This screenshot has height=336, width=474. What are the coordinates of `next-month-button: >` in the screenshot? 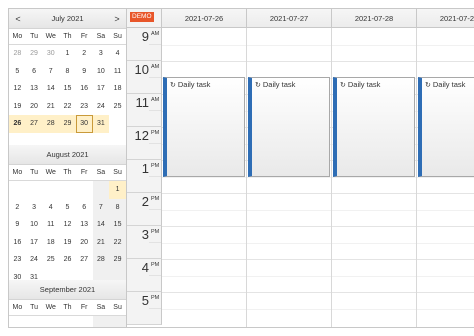 It's located at (117, 19).